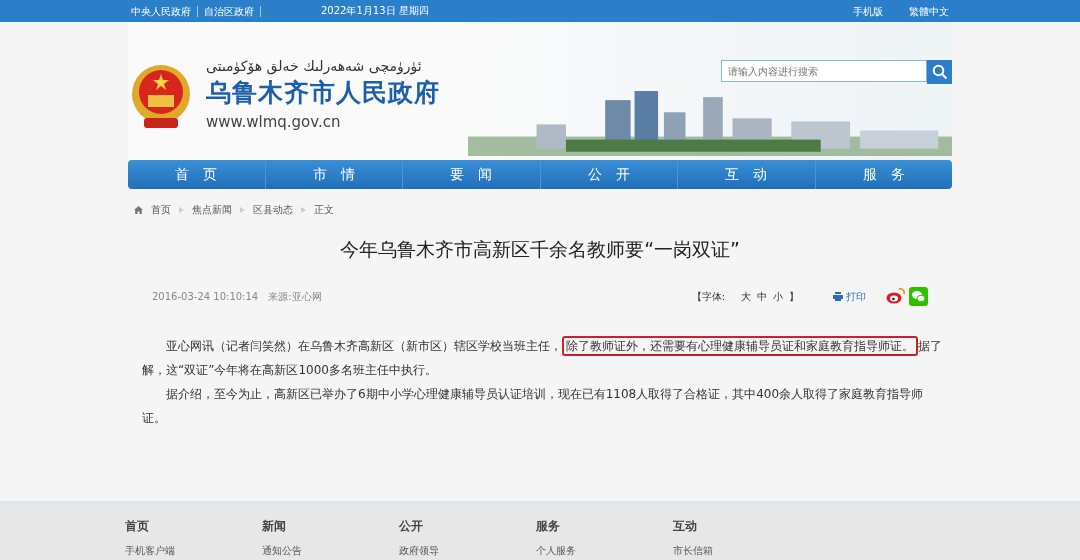 The height and width of the screenshot is (560, 1080). Describe the element at coordinates (324, 210) in the screenshot. I see `breadcrumb-current: 正文` at that location.